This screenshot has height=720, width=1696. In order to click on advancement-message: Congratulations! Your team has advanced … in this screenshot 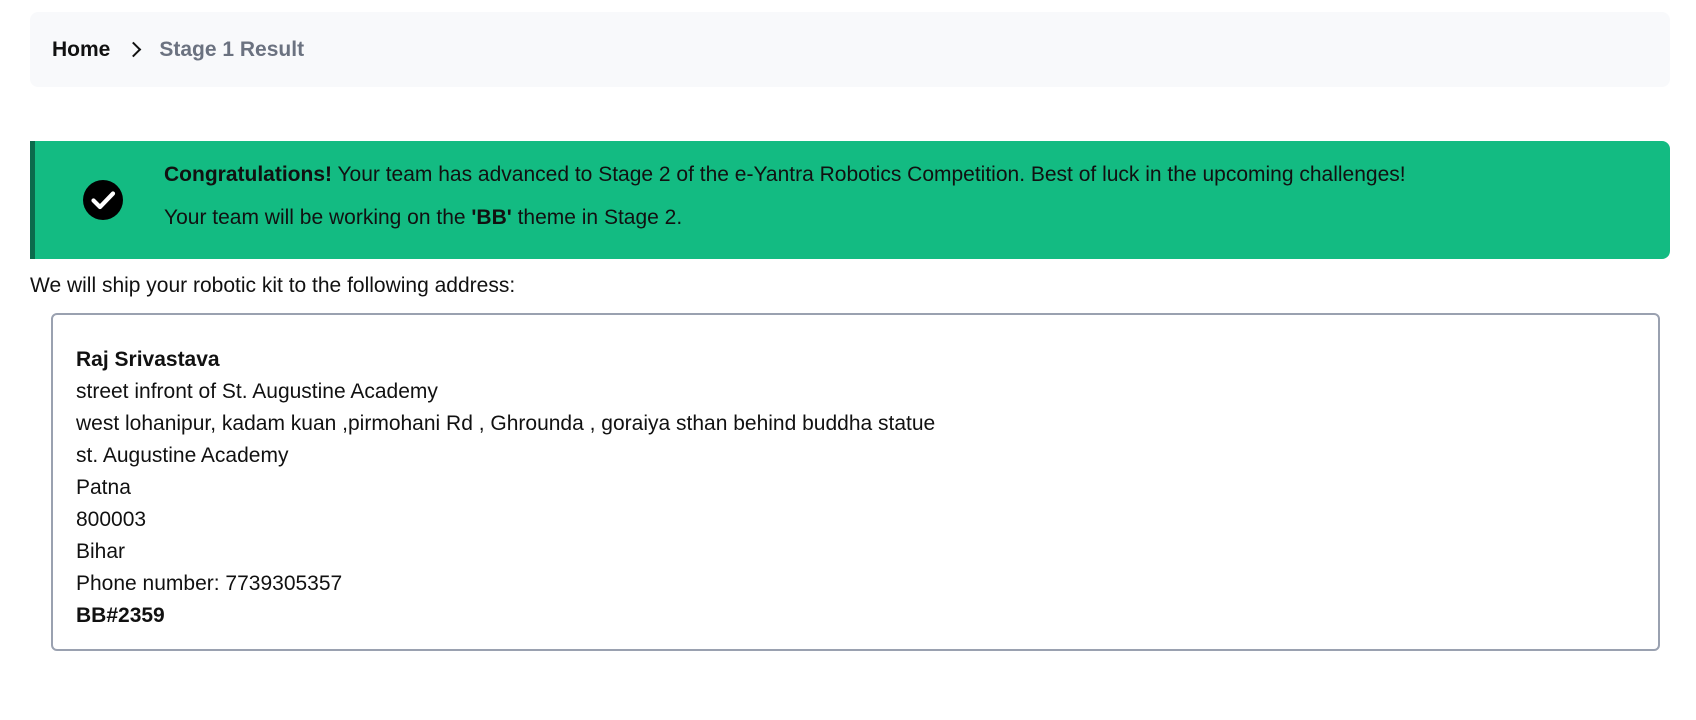, I will do `click(785, 175)`.